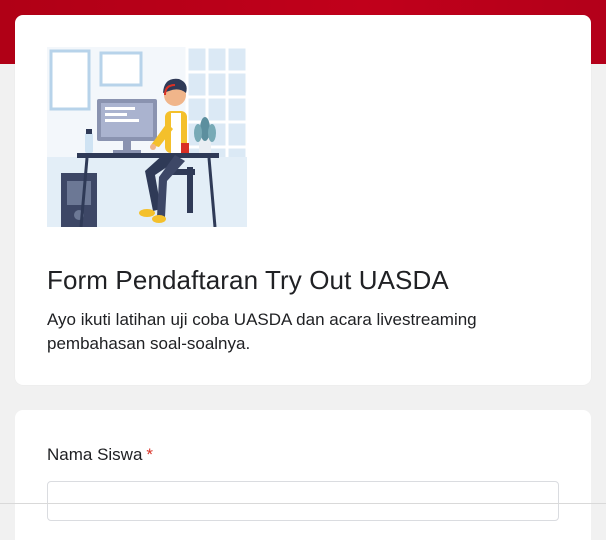  Describe the element at coordinates (147, 137) in the screenshot. I see `person-at-computer-illustration` at that location.